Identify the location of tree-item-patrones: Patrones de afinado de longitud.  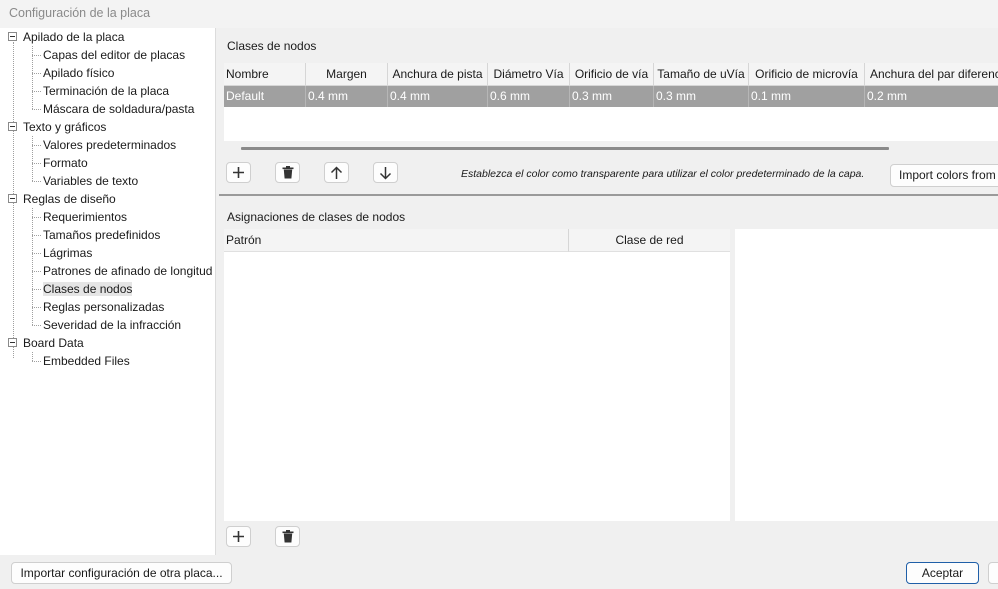
(127, 271).